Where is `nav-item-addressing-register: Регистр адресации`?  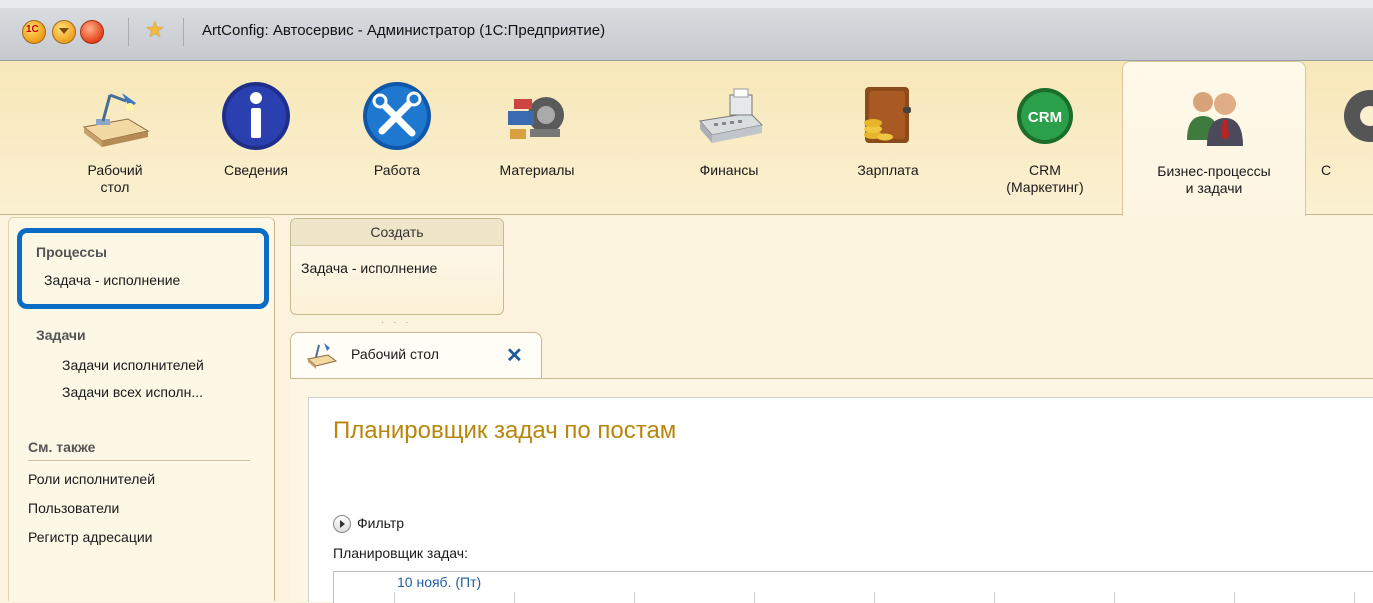
nav-item-addressing-register: Регистр адресации is located at coordinates (90, 537).